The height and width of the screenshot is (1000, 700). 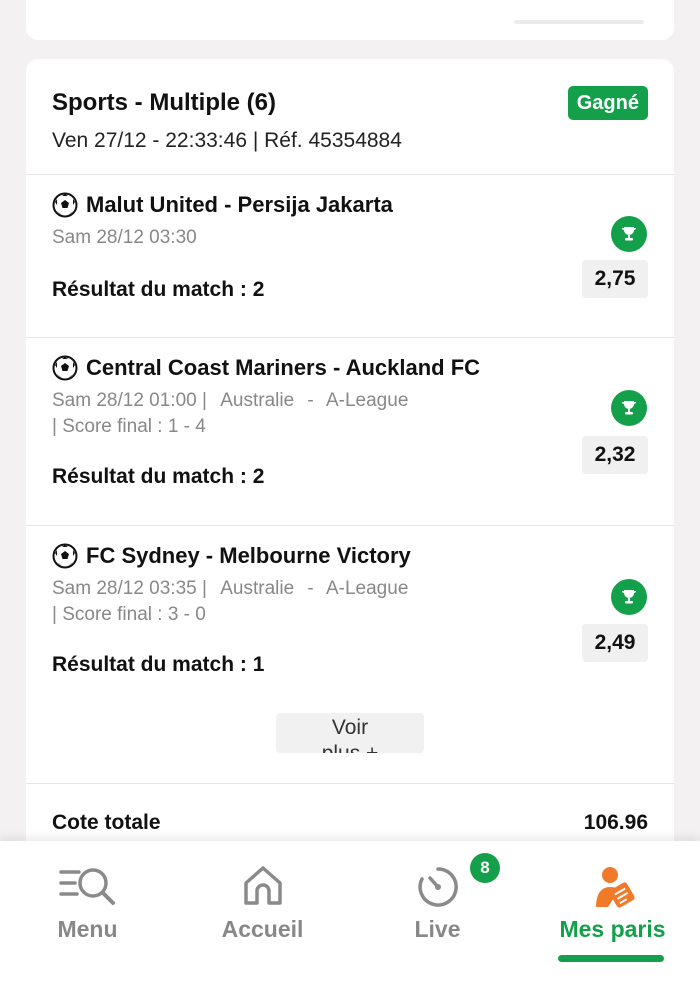 I want to click on total-odds-row: Cote totale 106.96, so click(x=350, y=815).